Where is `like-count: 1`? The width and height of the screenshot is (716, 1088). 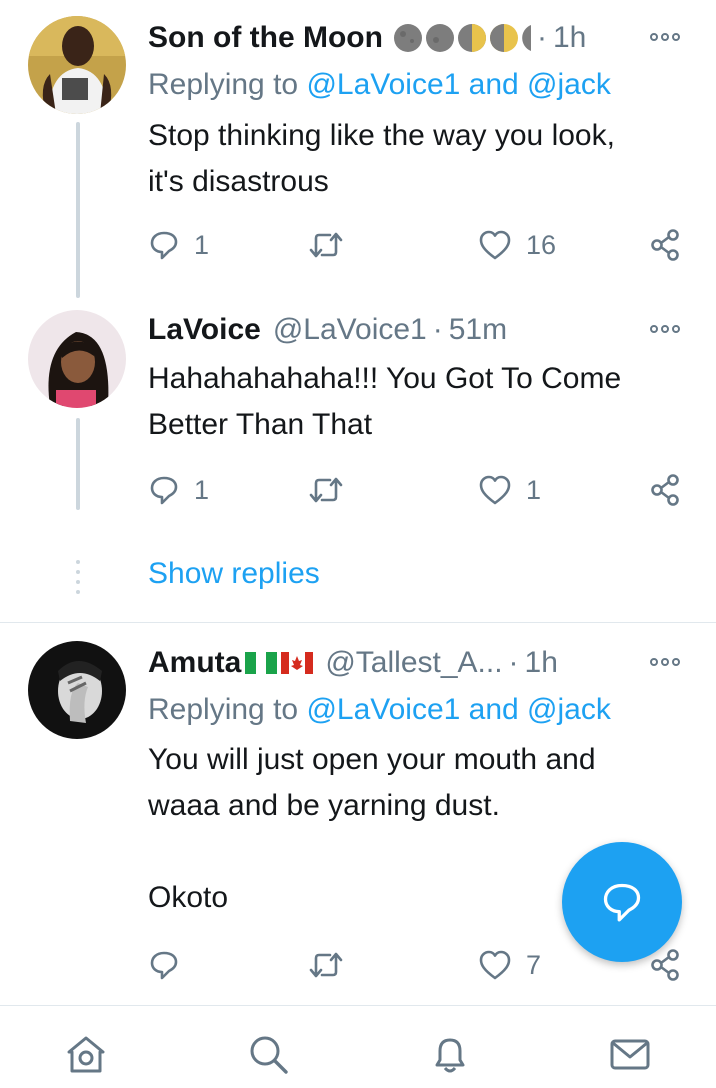 like-count: 1 is located at coordinates (534, 489).